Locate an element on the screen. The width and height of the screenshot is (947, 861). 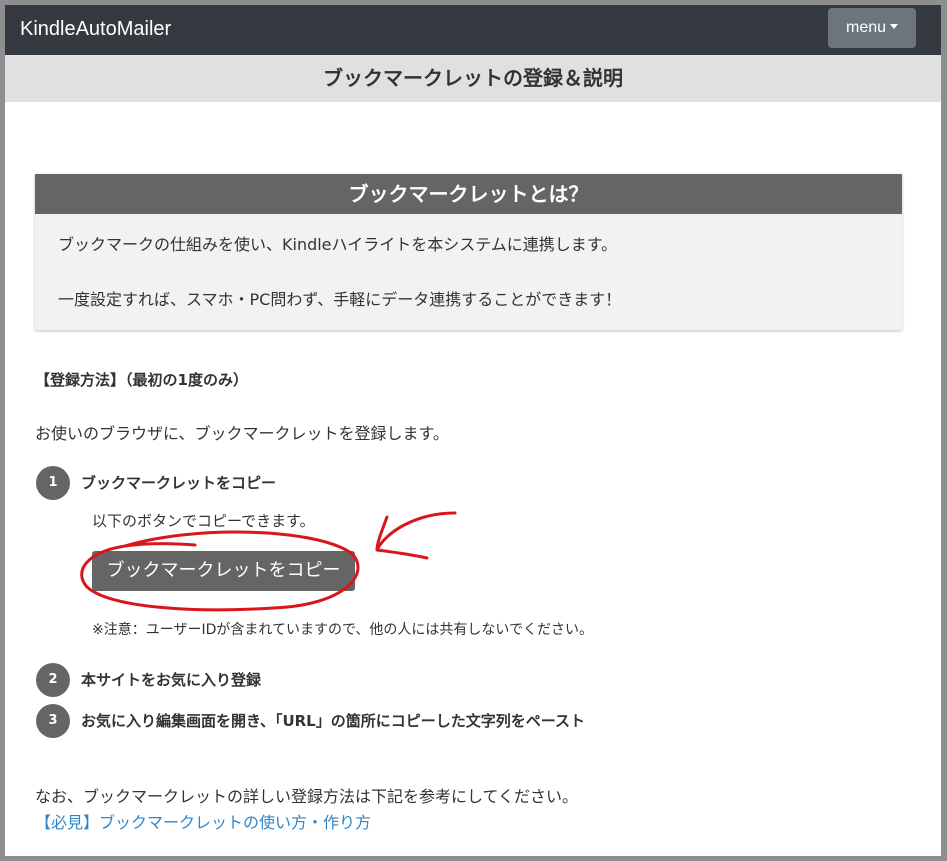
red-annotation is located at coordinates (268, 561).